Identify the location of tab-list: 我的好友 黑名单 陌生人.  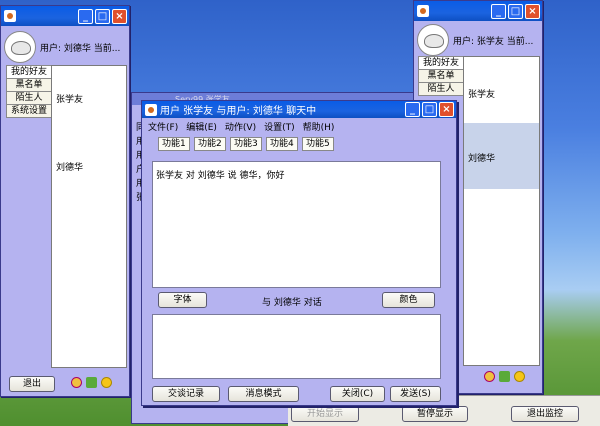
(441, 76).